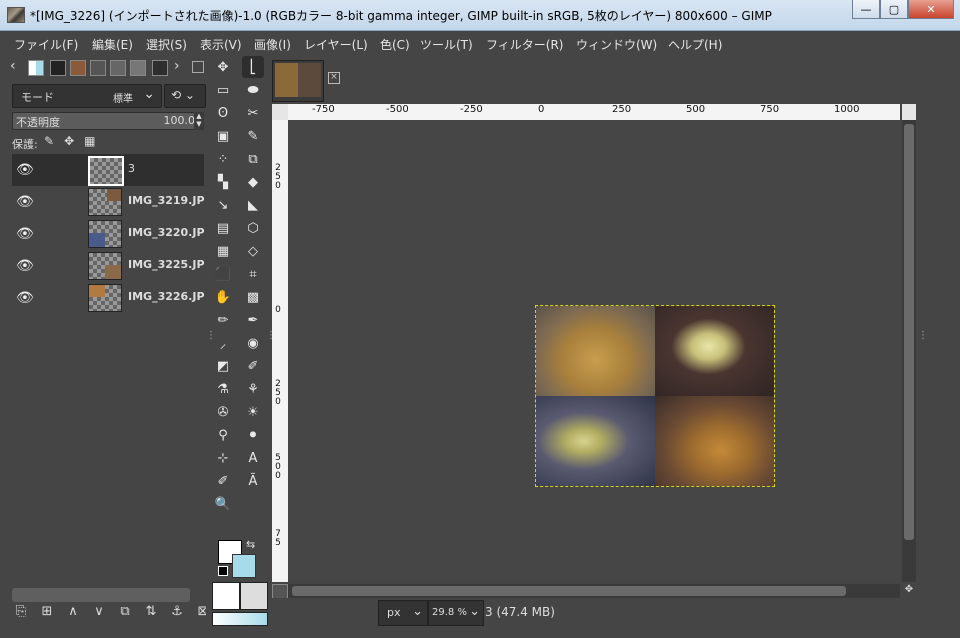 The width and height of the screenshot is (960, 638). Describe the element at coordinates (223, 159) in the screenshot. I see `select-by-color-tool-icon: ⁘` at that location.